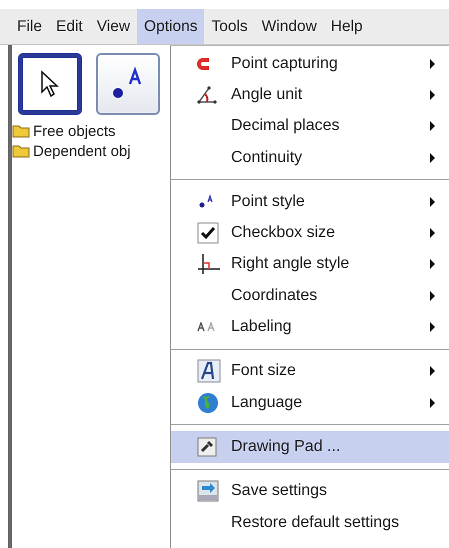  I want to click on font-icon, so click(209, 371).